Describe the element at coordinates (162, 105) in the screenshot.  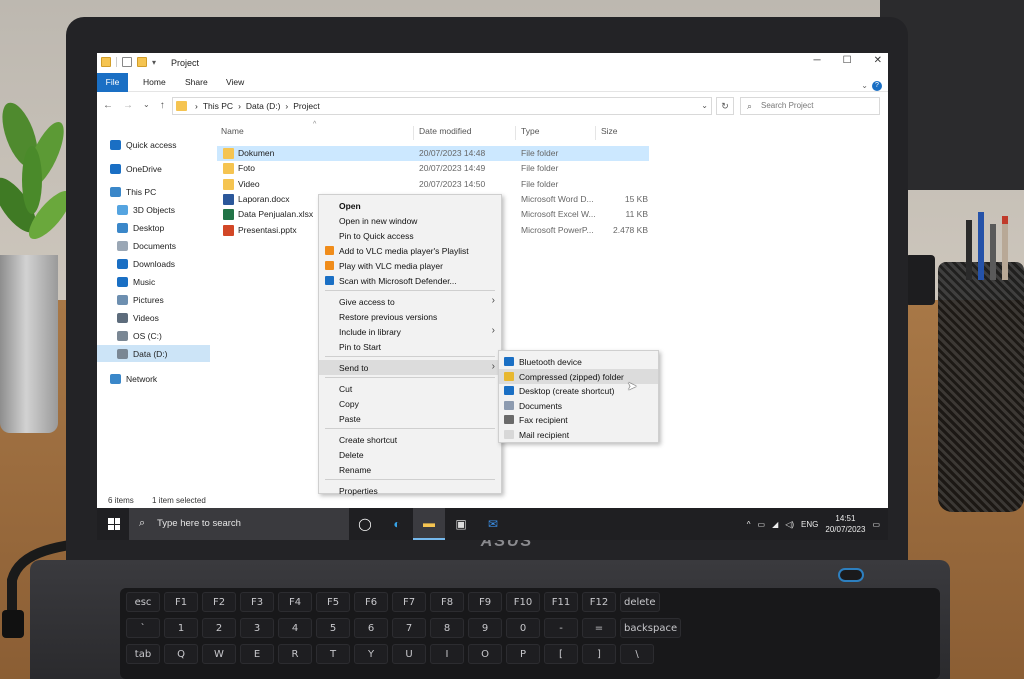
I see `up-icon: ↑` at that location.